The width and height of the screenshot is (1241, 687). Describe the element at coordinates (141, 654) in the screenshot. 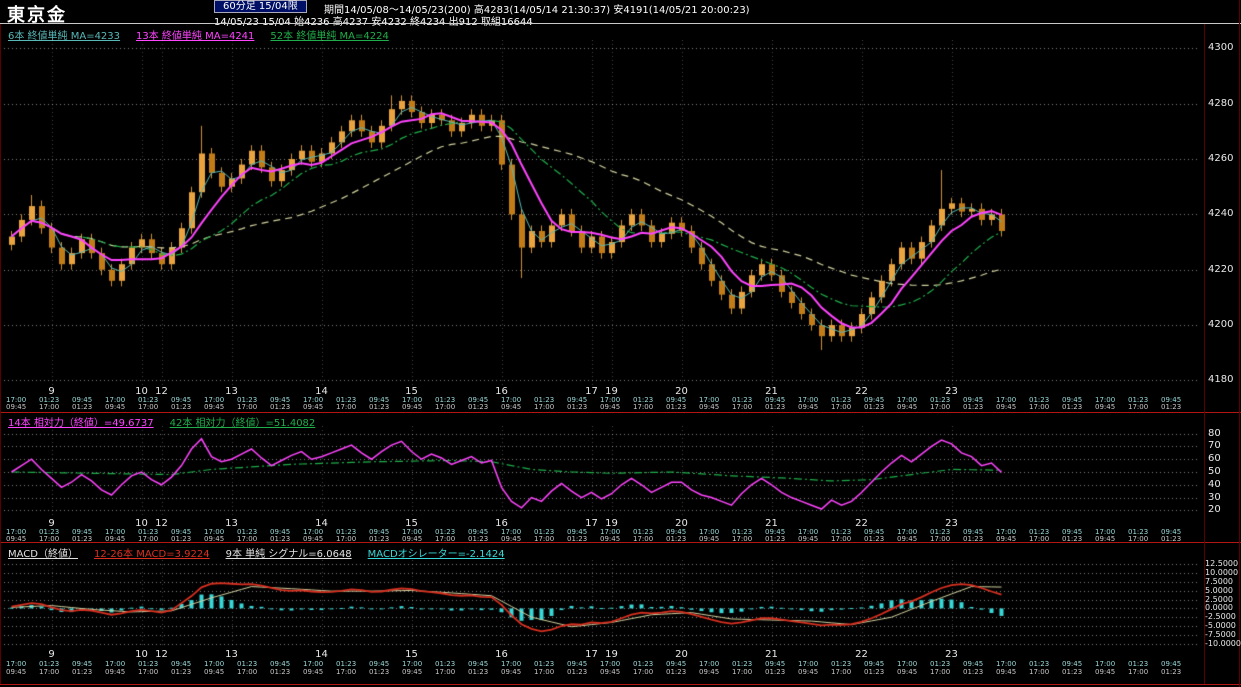

I see `date-label: 10` at that location.